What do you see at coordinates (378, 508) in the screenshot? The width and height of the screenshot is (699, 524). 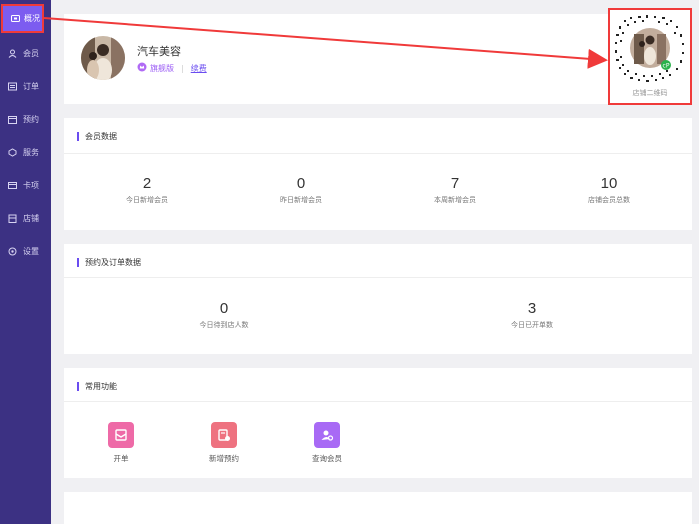 I see `bottom-card` at bounding box center [378, 508].